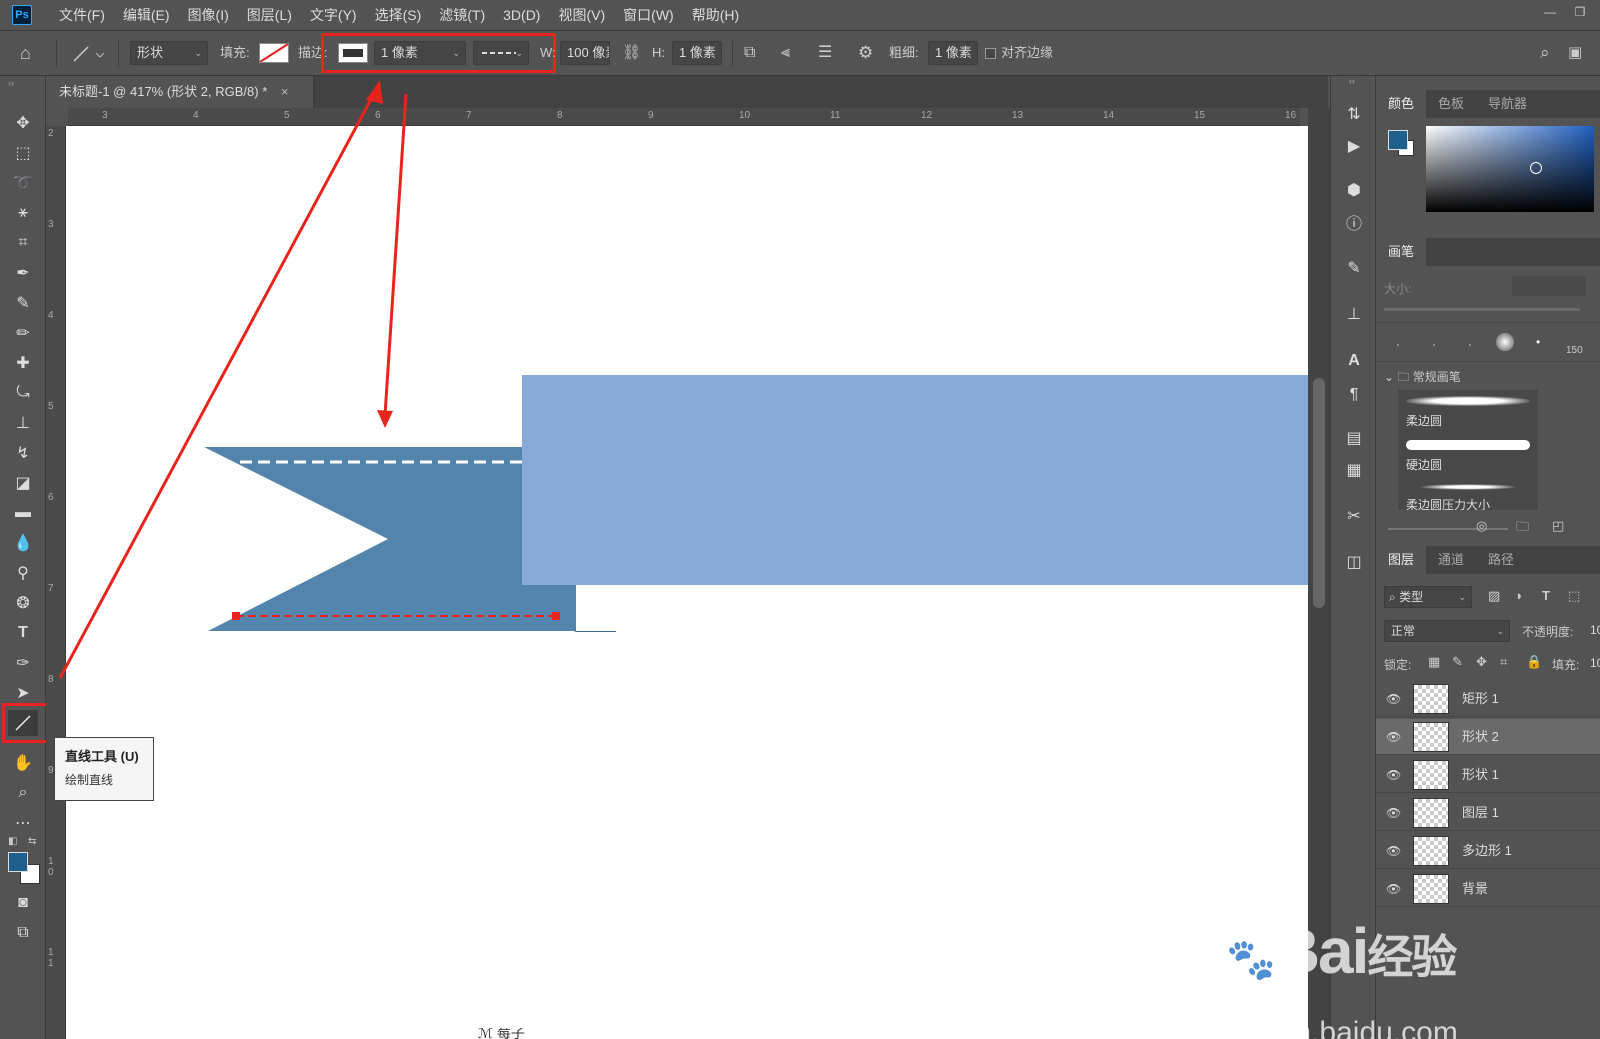 The width and height of the screenshot is (1600, 1039). Describe the element at coordinates (23, 363) in the screenshot. I see `healing-tool-icon: ✚` at that location.